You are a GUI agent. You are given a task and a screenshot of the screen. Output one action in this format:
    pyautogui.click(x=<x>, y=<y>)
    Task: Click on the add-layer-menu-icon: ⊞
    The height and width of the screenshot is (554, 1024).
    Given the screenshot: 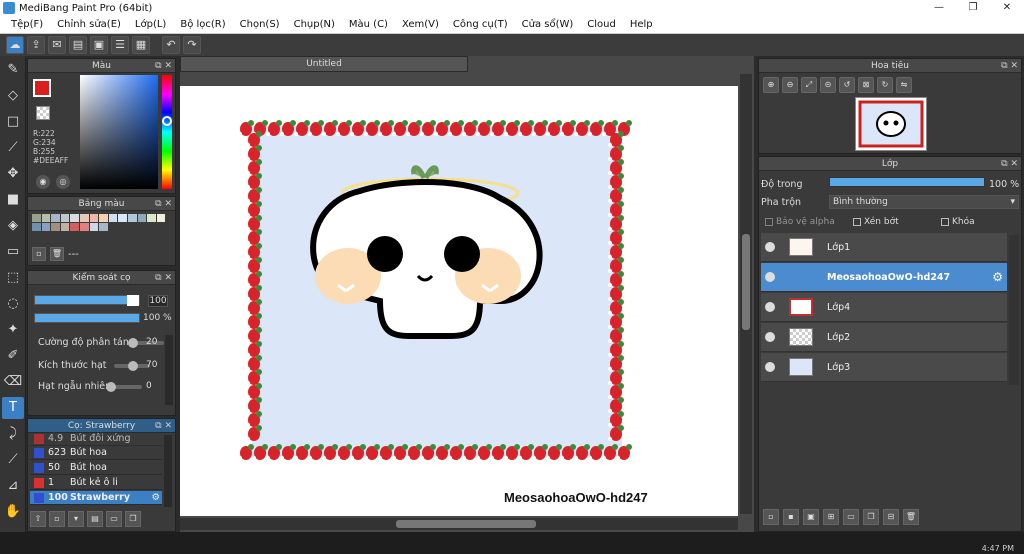 What is the action you would take?
    pyautogui.click(x=831, y=517)
    